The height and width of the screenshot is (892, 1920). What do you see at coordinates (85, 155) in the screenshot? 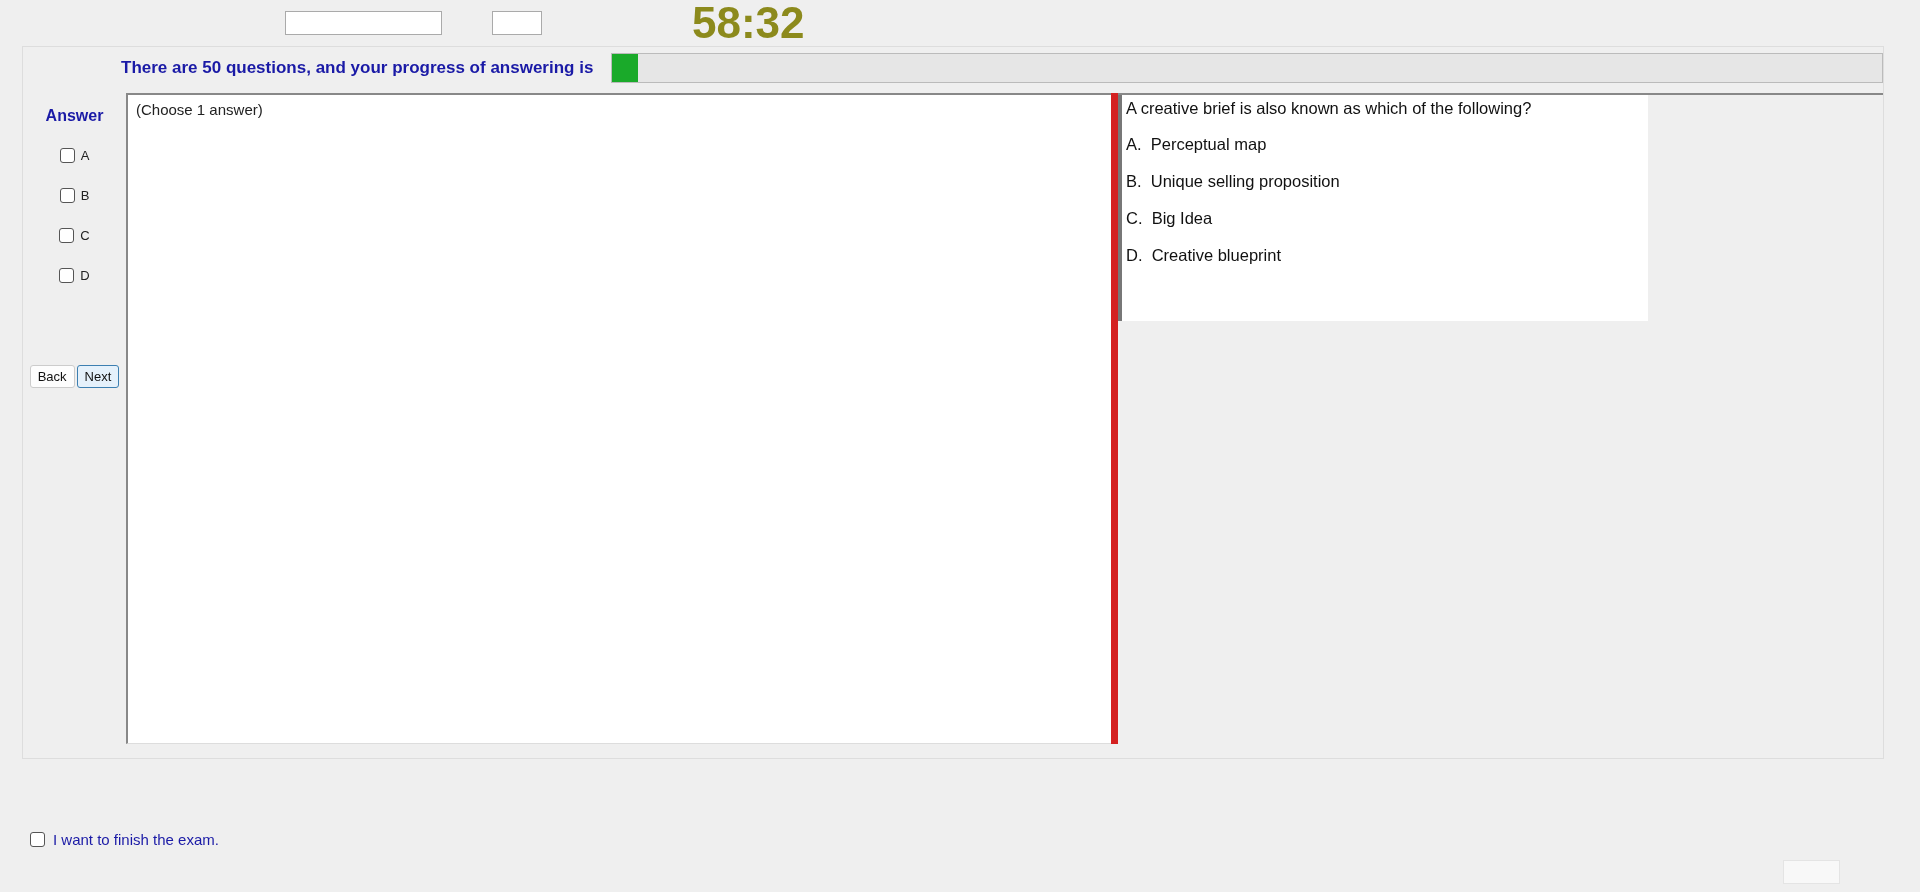
I see `option-label: A` at bounding box center [85, 155].